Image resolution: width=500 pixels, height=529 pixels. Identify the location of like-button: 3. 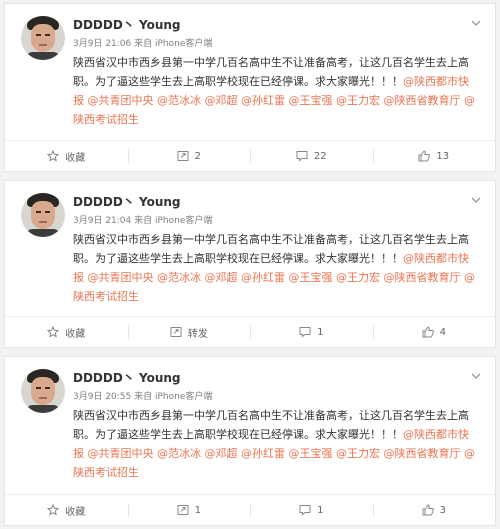
(434, 510).